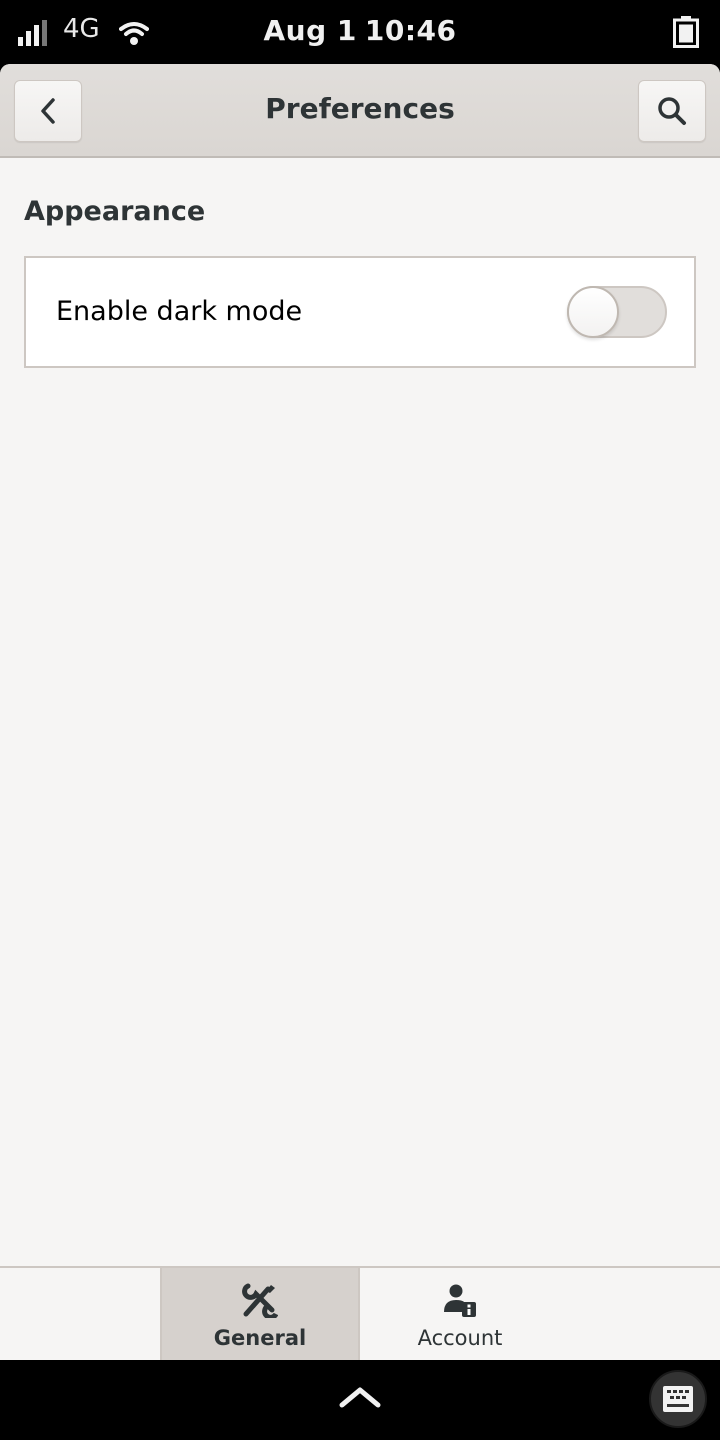 The image size is (720, 1440). What do you see at coordinates (360, 108) in the screenshot?
I see `page-title: Preferences` at bounding box center [360, 108].